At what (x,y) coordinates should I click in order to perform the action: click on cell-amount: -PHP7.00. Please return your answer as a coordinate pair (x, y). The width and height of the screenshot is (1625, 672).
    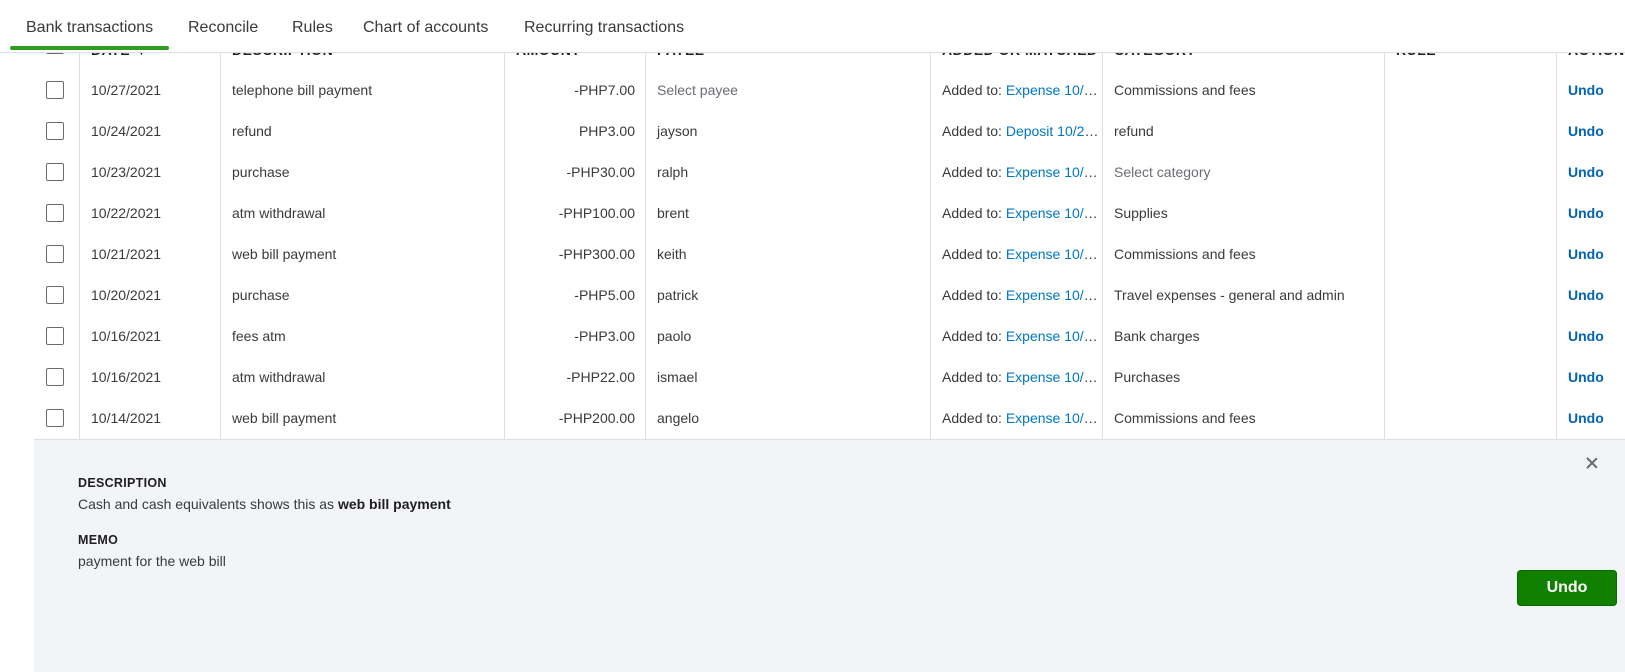
    Looking at the image, I should click on (604, 90).